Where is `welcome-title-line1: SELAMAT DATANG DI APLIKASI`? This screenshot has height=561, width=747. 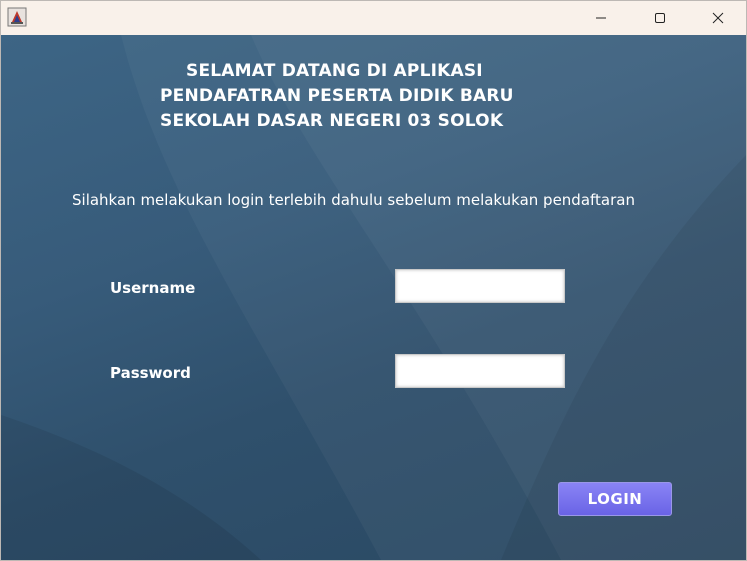
welcome-title-line1: SELAMAT DATANG DI APLIKASI is located at coordinates (334, 71).